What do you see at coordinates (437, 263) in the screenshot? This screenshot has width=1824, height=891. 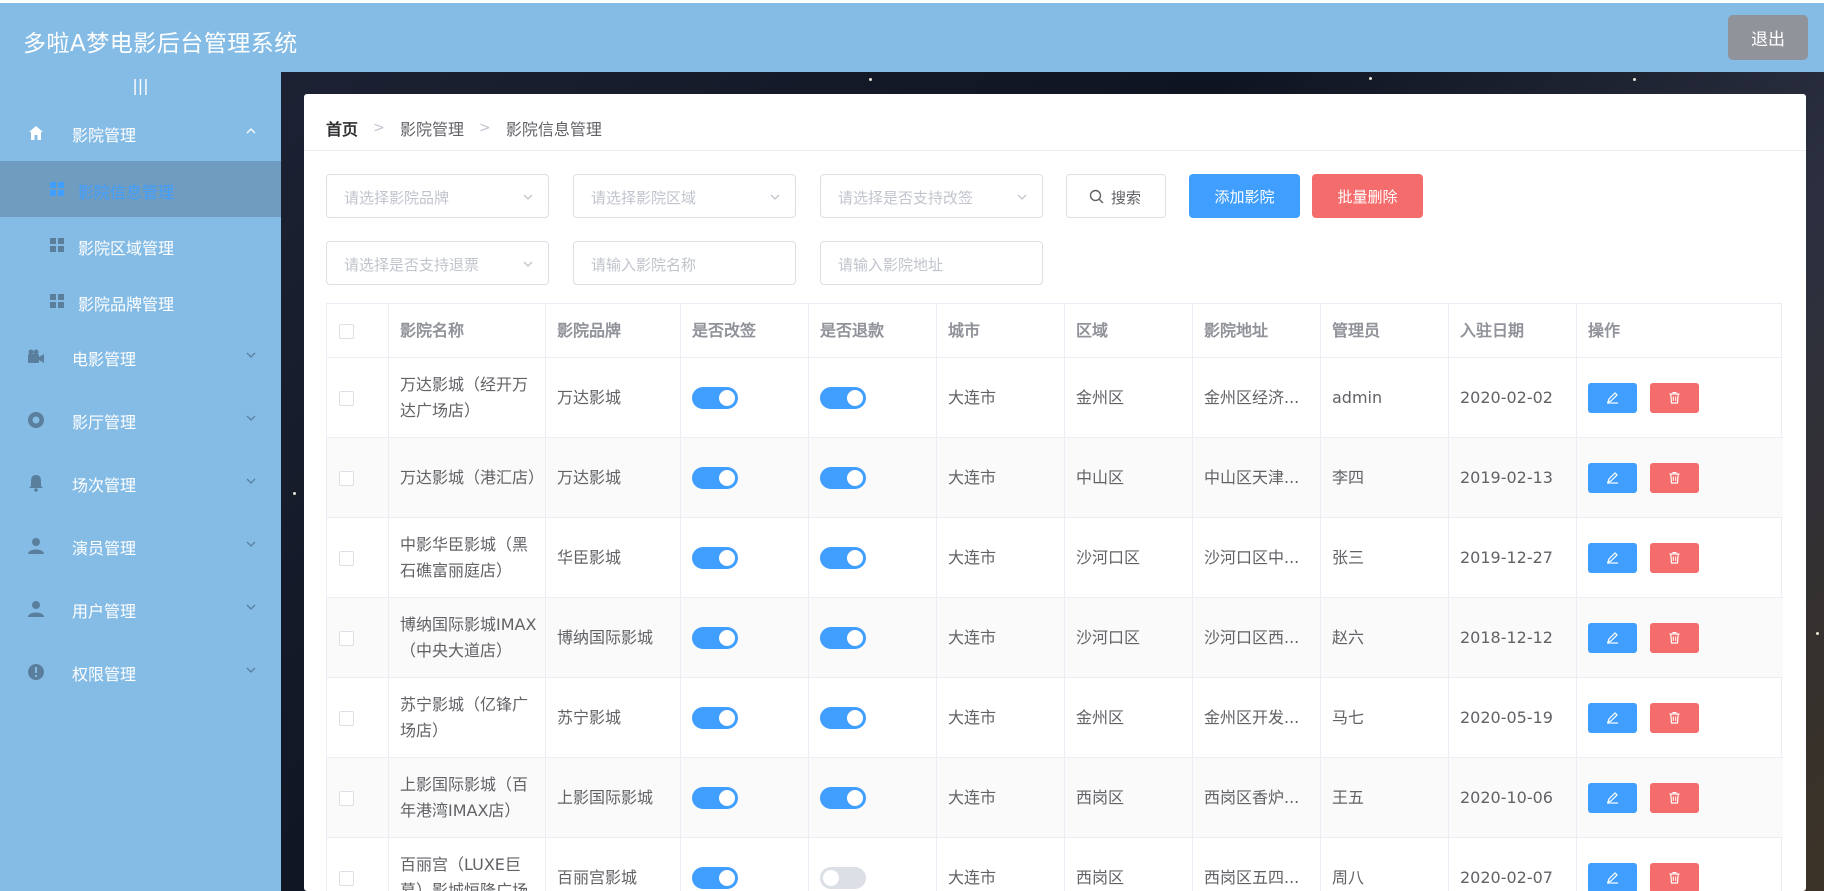 I see `refund-select: 请选择是否支持退票` at bounding box center [437, 263].